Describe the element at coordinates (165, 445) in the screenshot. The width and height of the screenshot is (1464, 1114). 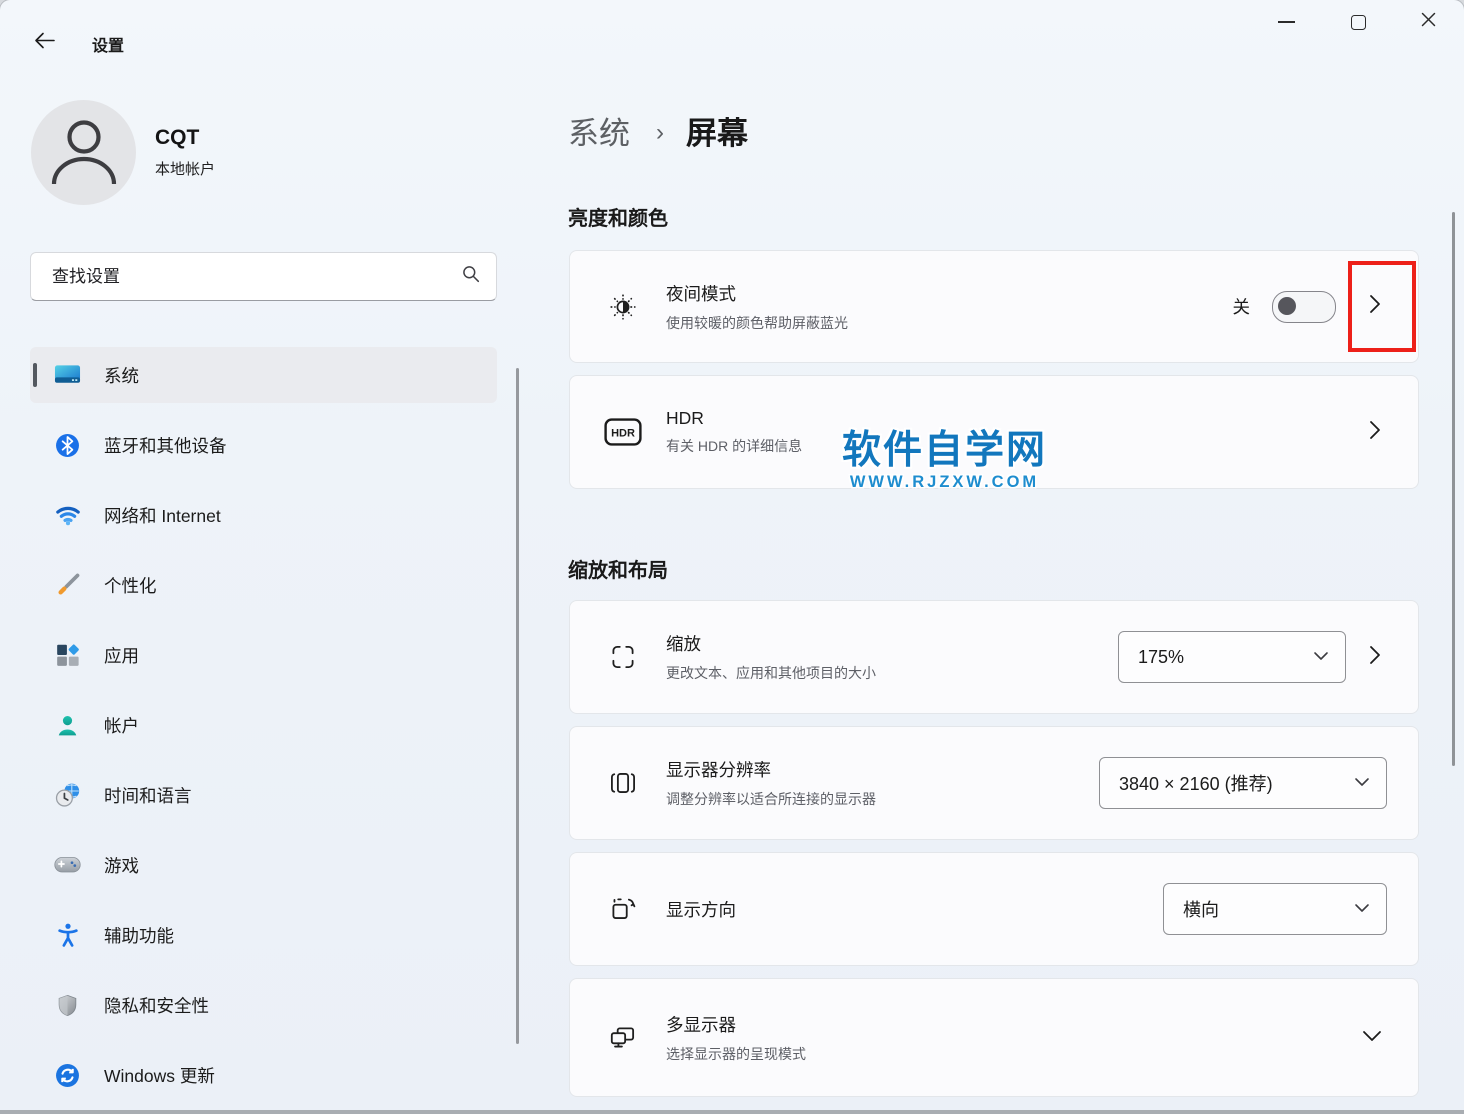
I see `sidebar-item-label: 蓝牙和其他设备` at that location.